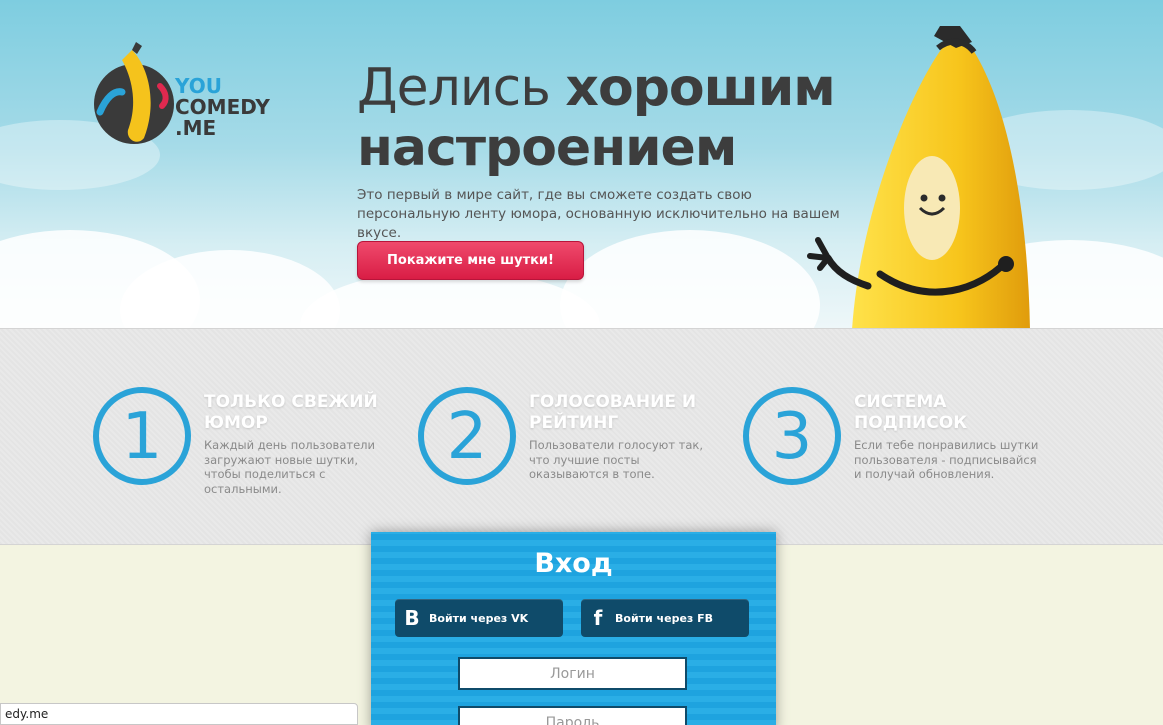 This screenshot has height=725, width=1163. I want to click on number-three-icon: 3, so click(792, 436).